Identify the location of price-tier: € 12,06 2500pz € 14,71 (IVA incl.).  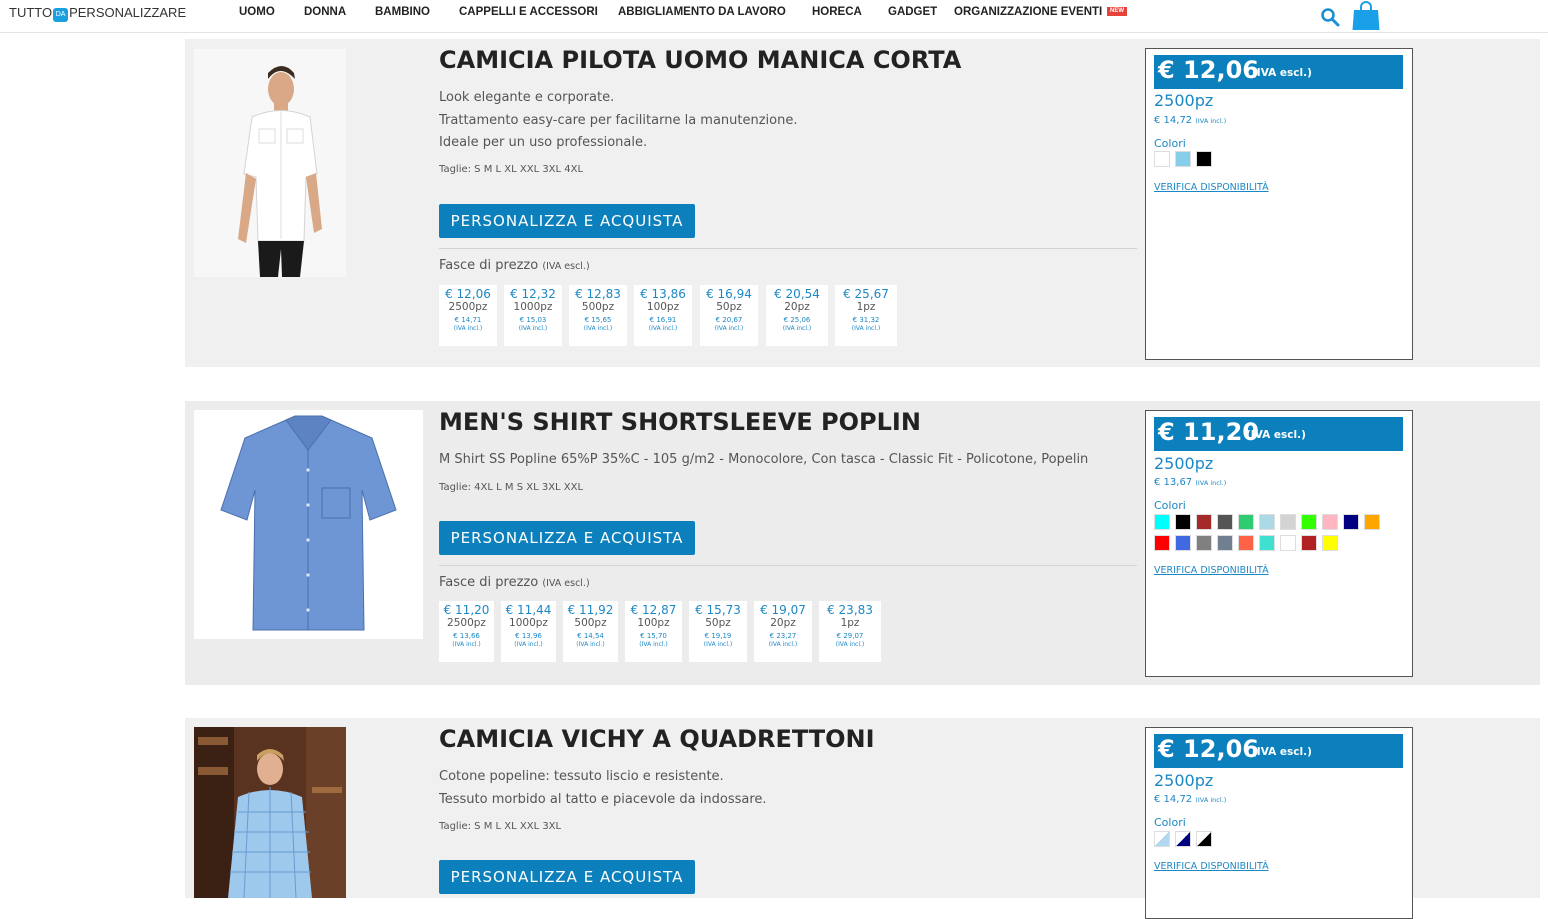
(468, 315).